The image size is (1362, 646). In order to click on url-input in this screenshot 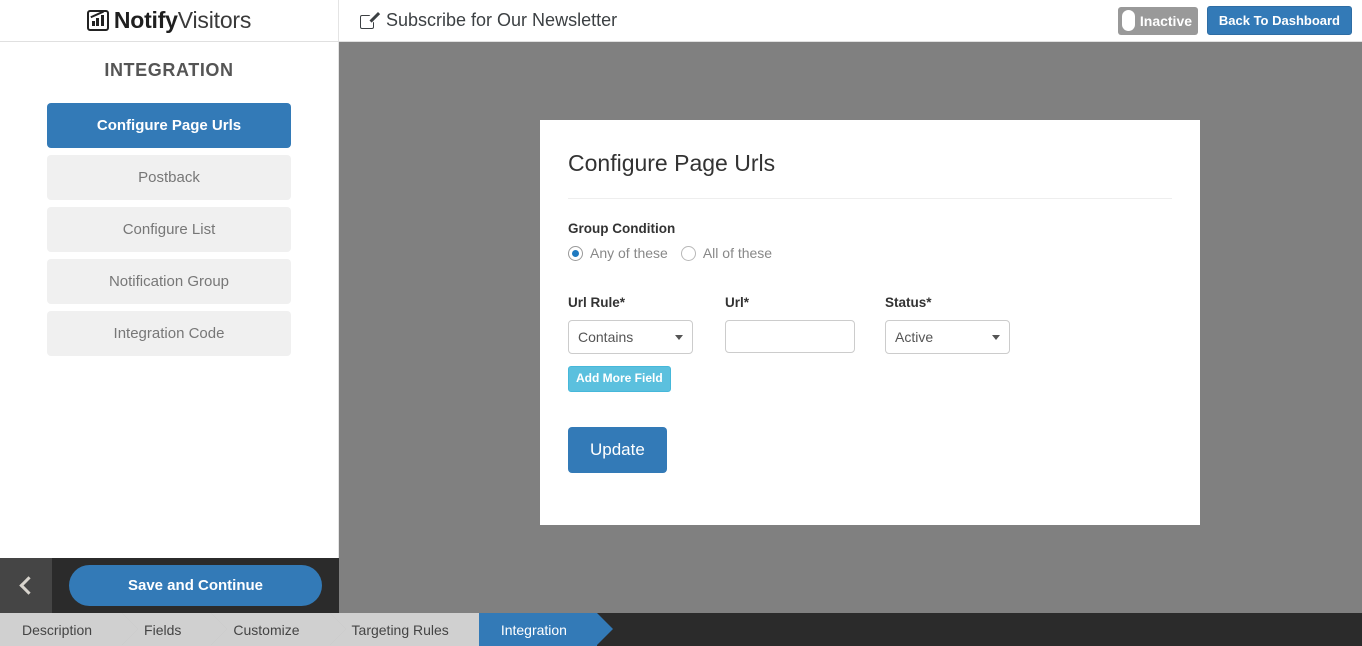, I will do `click(790, 336)`.